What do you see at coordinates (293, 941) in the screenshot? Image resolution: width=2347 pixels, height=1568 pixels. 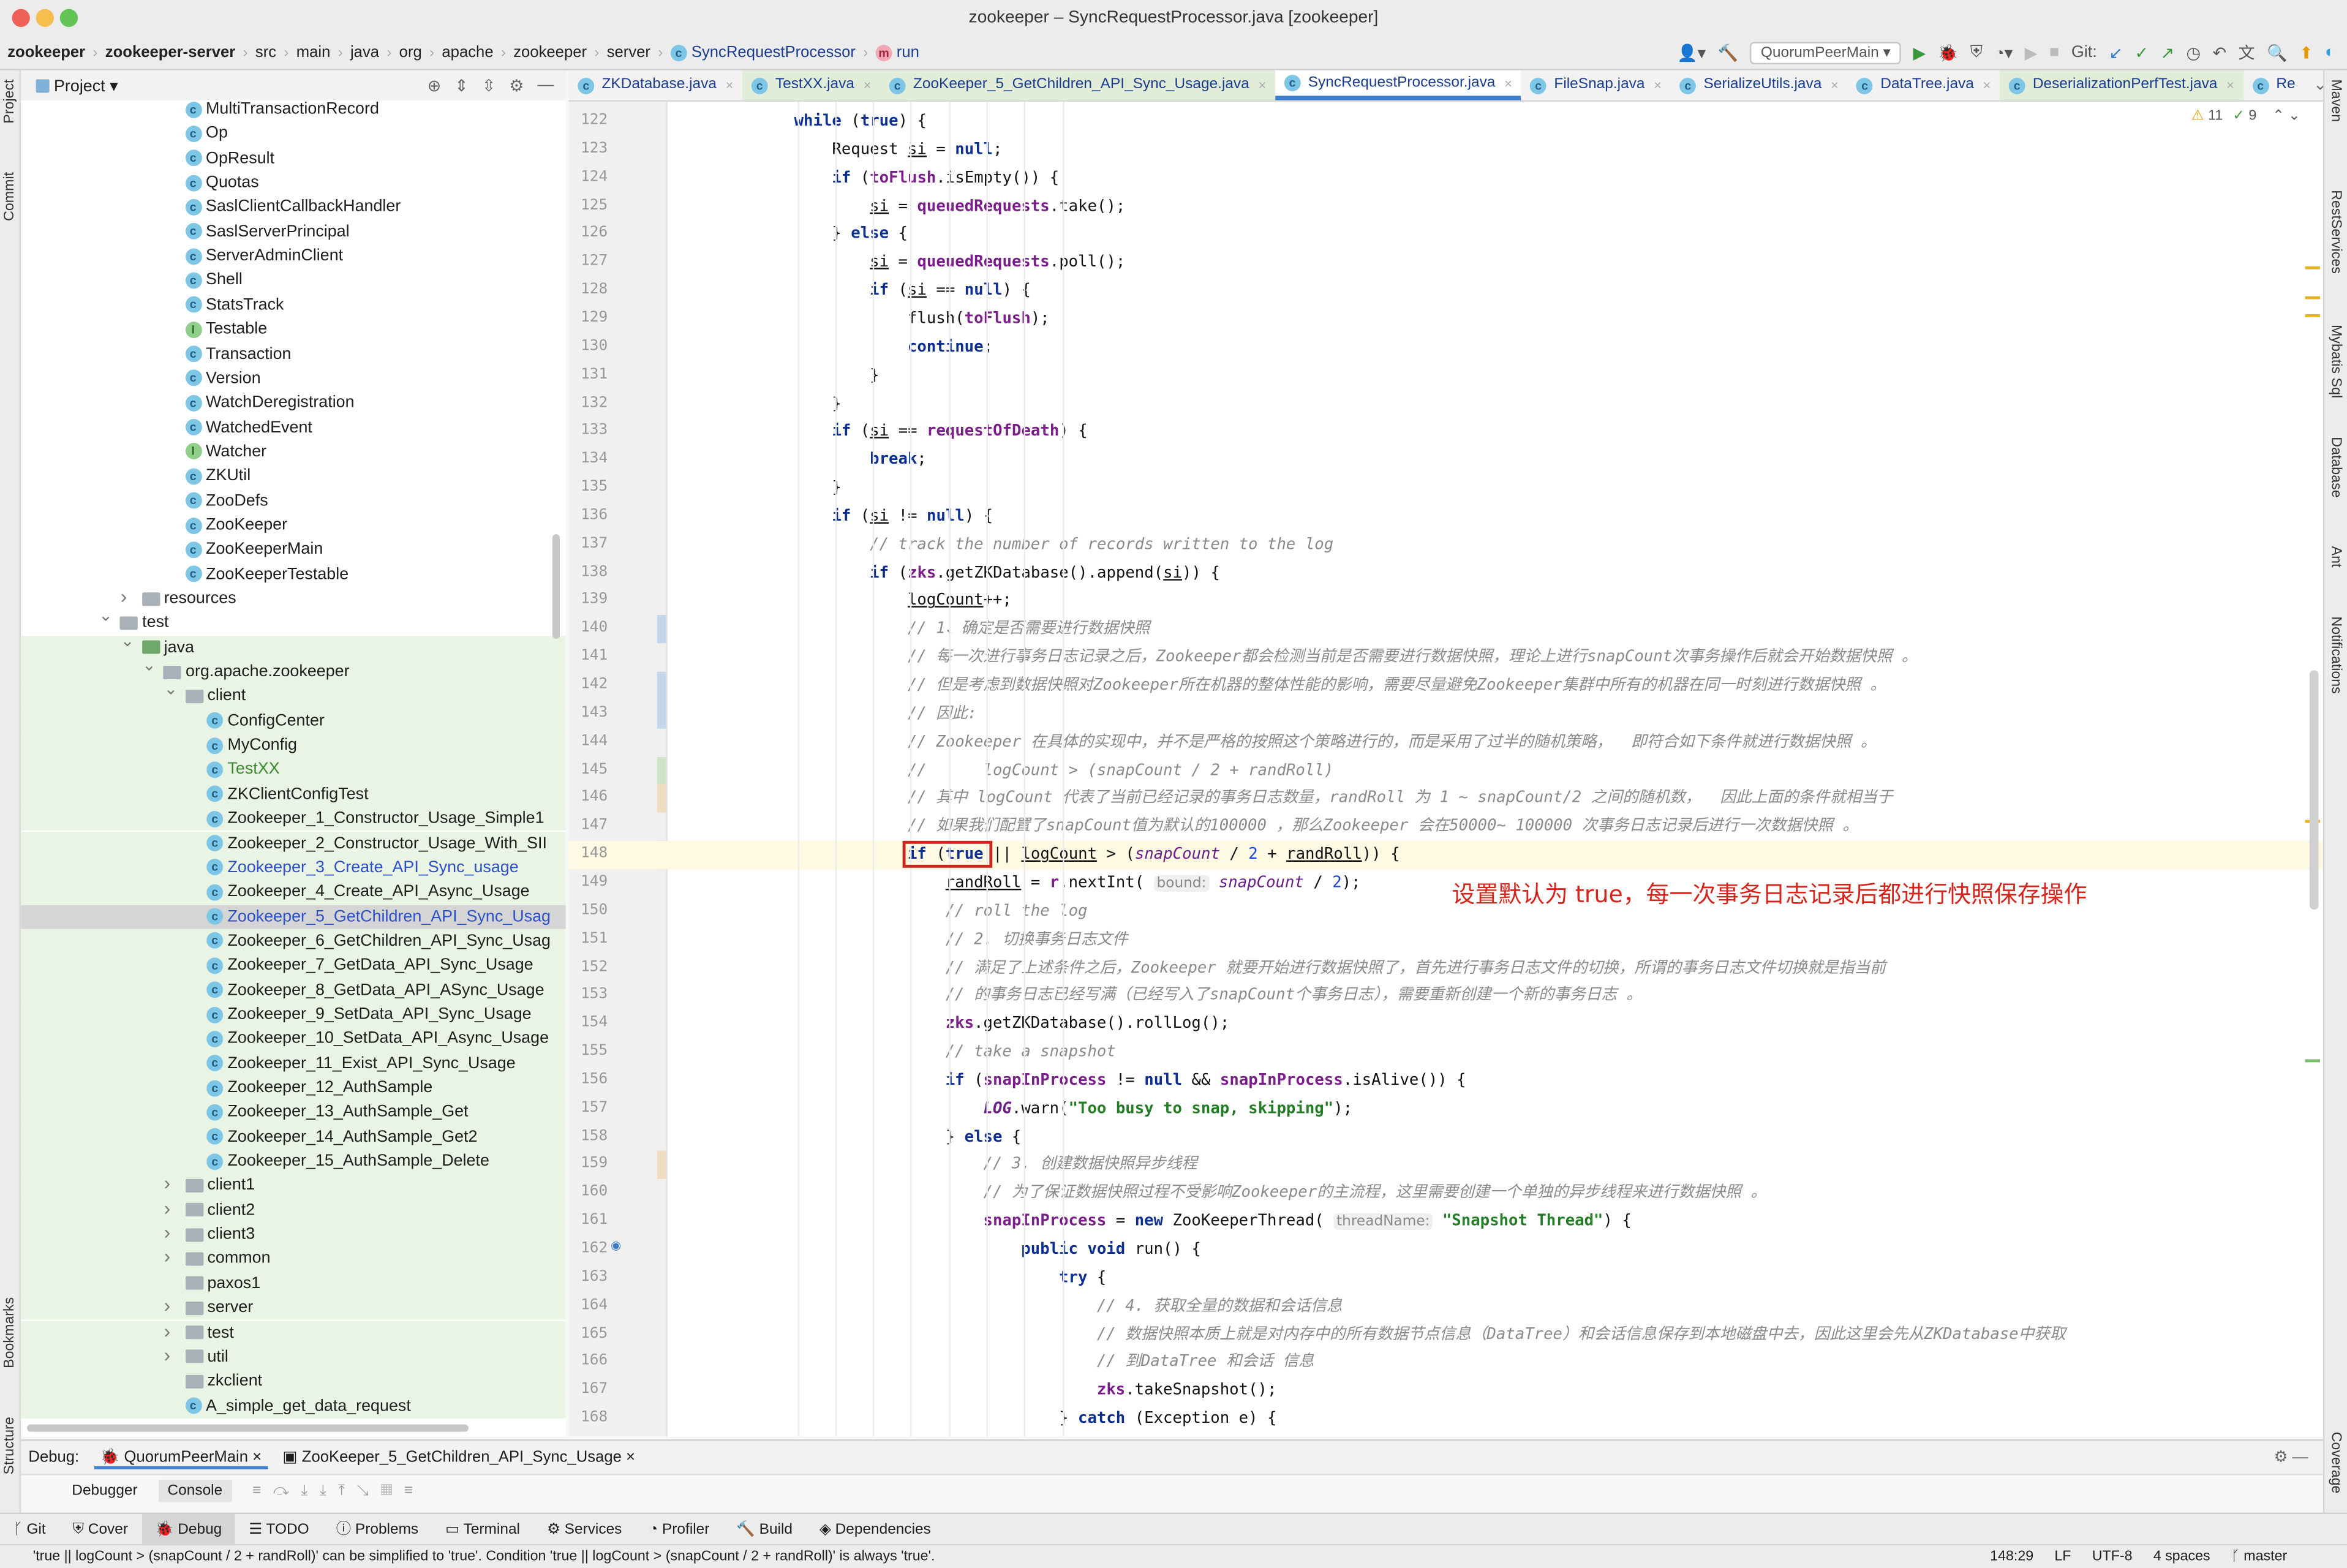 I see `tree-item: c Zookeeper_6_GetChildren_API_Sync_Usag` at bounding box center [293, 941].